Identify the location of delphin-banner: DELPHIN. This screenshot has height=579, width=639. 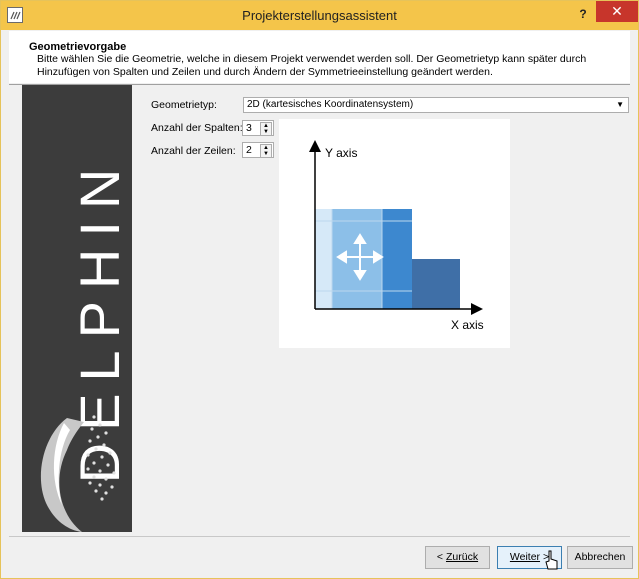
(77, 308).